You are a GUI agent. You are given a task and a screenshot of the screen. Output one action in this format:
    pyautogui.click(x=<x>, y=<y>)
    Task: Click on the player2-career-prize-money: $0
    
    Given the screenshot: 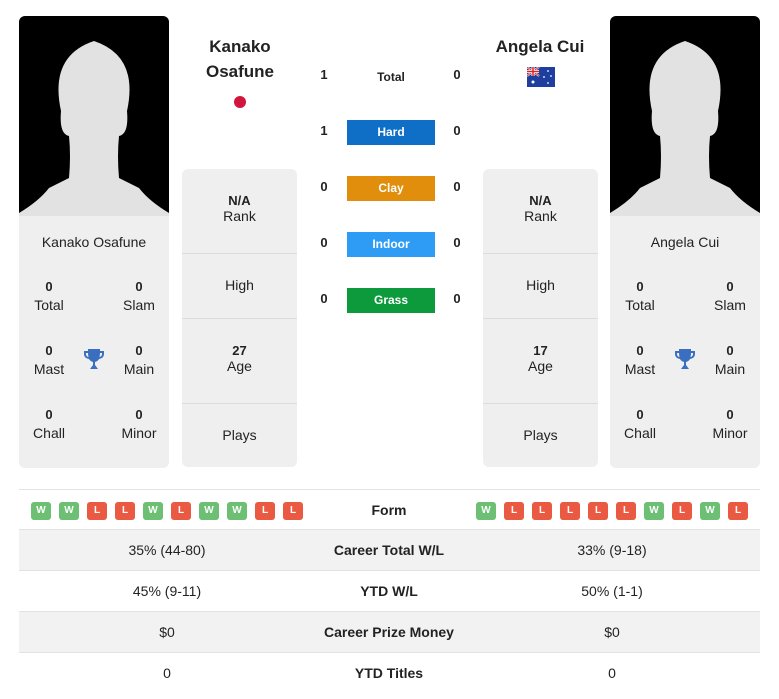 What is the action you would take?
    pyautogui.click(x=612, y=632)
    